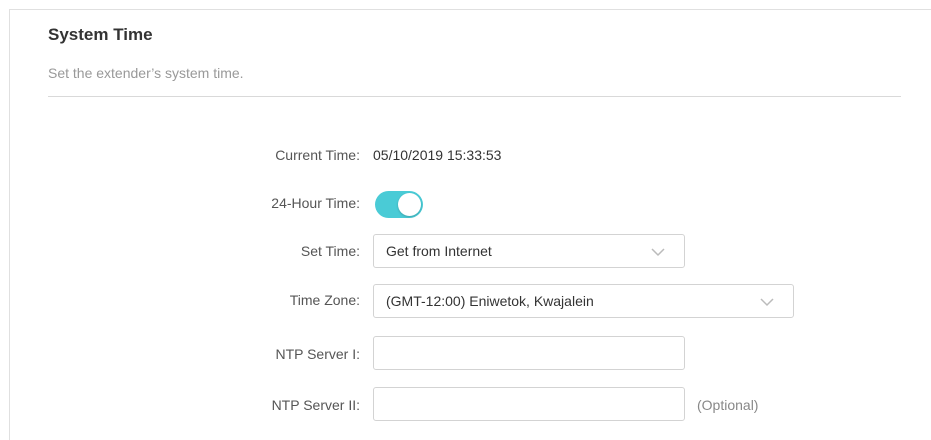 This screenshot has height=440, width=931. What do you see at coordinates (146, 73) in the screenshot?
I see `section-subtitle: Set the extender’s system time.` at bounding box center [146, 73].